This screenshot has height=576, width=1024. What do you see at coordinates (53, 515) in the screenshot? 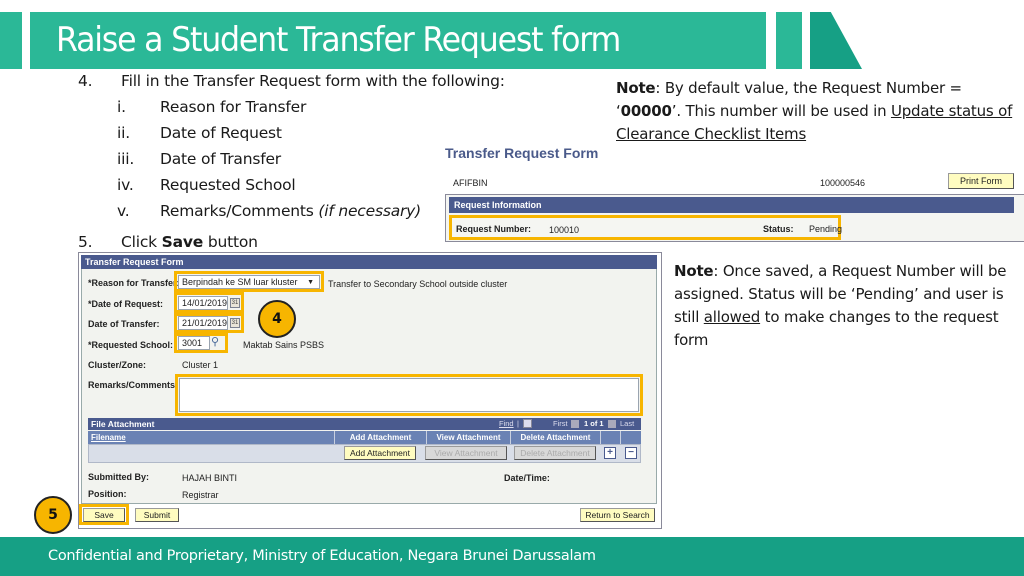
I see `step-5-badge: 5` at bounding box center [53, 515].